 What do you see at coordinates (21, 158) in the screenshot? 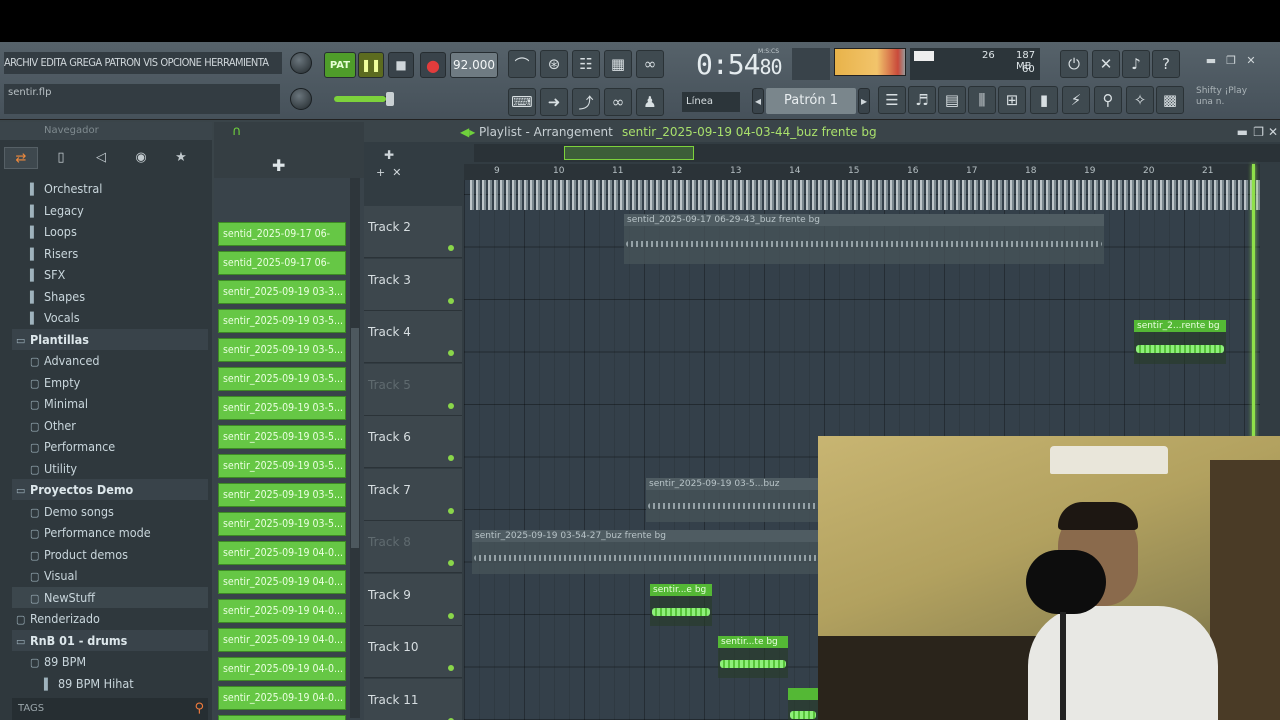
I see `browser-tab-all: ⇄` at bounding box center [21, 158].